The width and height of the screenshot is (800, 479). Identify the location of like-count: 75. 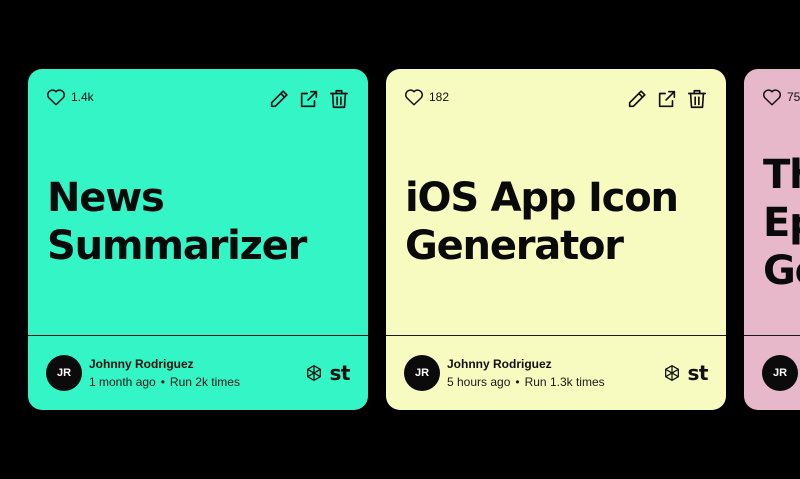
(793, 97).